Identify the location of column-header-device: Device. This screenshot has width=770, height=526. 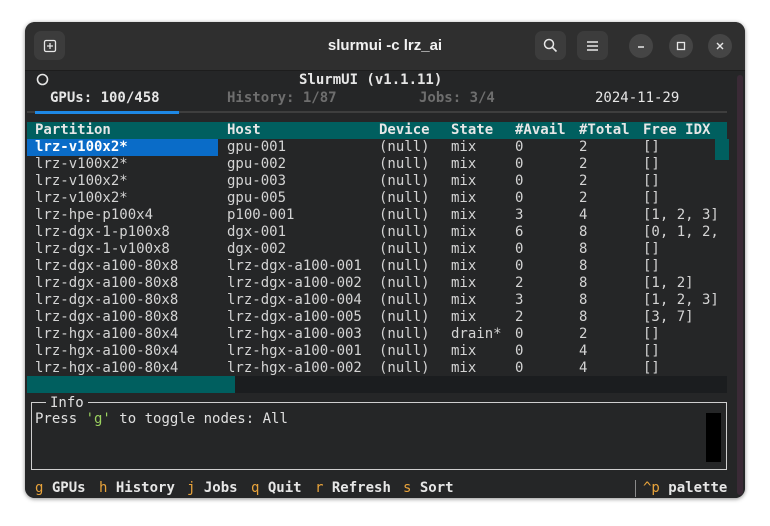
(404, 130).